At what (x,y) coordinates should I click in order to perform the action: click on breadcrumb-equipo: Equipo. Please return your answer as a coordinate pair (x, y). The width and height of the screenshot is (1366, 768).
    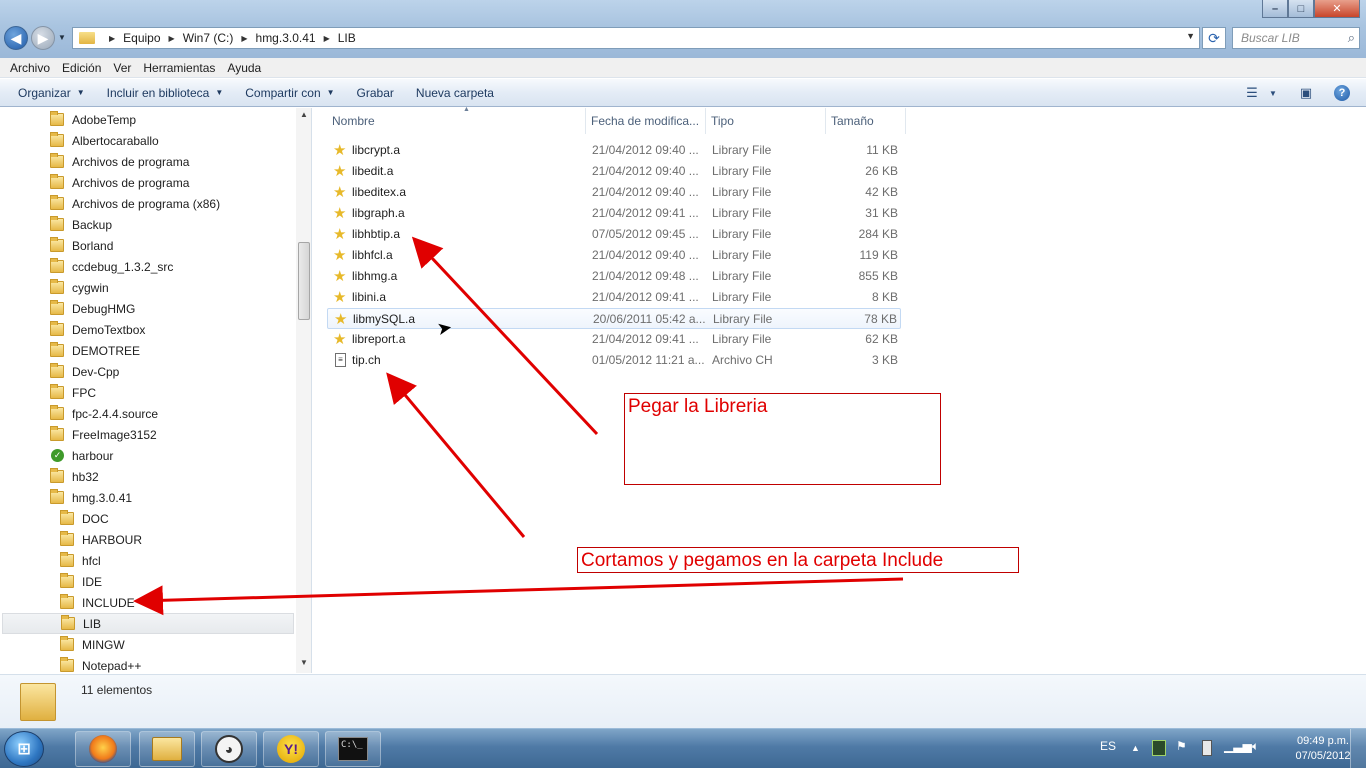
    Looking at the image, I should click on (141, 38).